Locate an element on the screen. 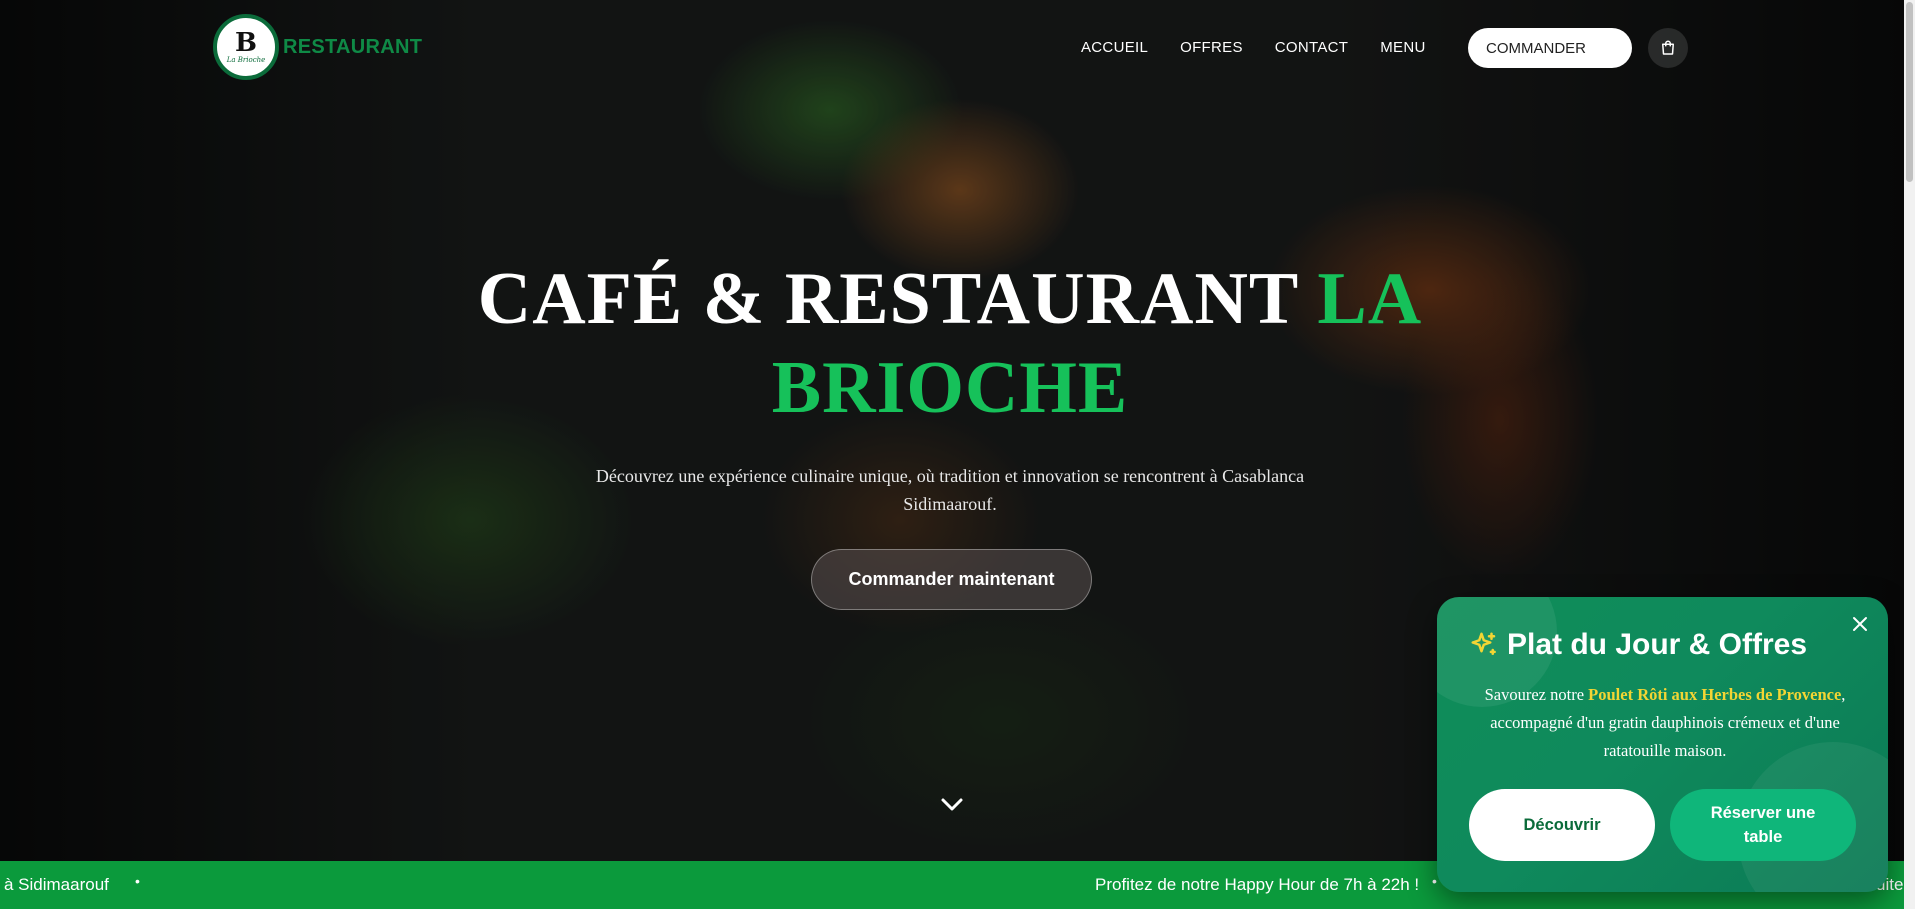 The height and width of the screenshot is (909, 1915). ticker-item: à Sidimaarouf is located at coordinates (56, 884).